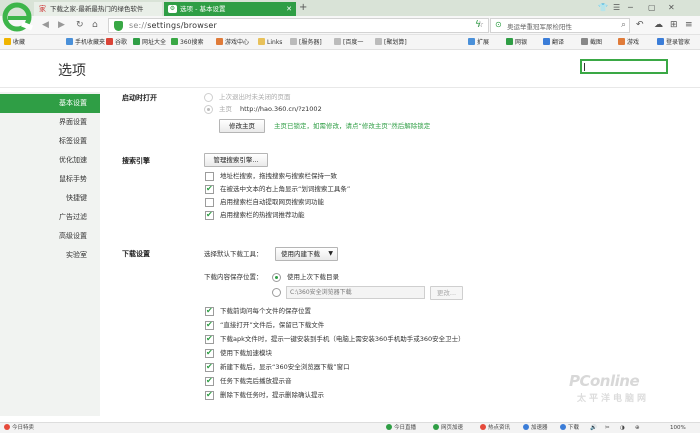 The image size is (700, 433). I want to click on back-icon: ◀, so click(45, 25).